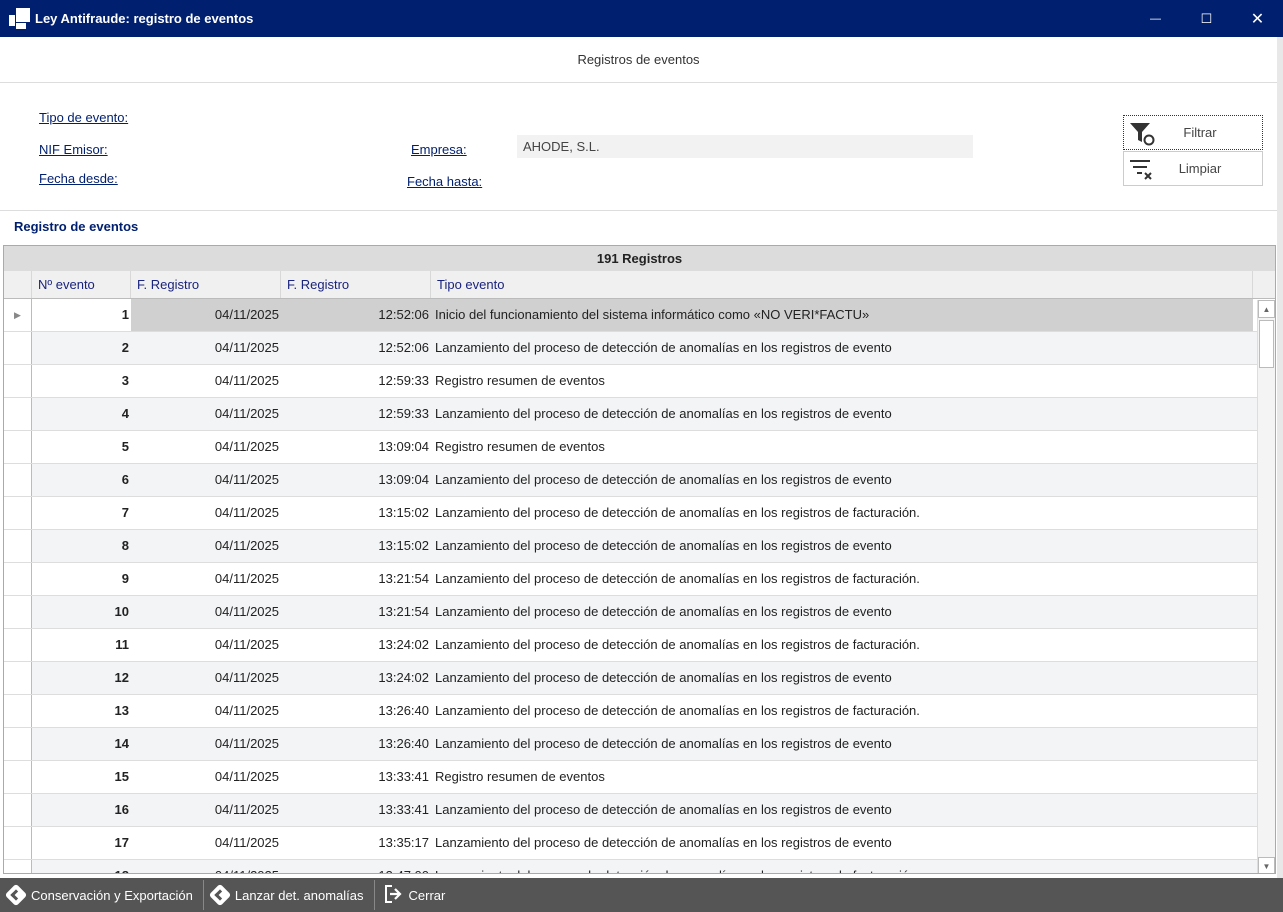 The width and height of the screenshot is (1283, 912). Describe the element at coordinates (102, 895) in the screenshot. I see `conservacion-button: Conservación y Exportación` at that location.